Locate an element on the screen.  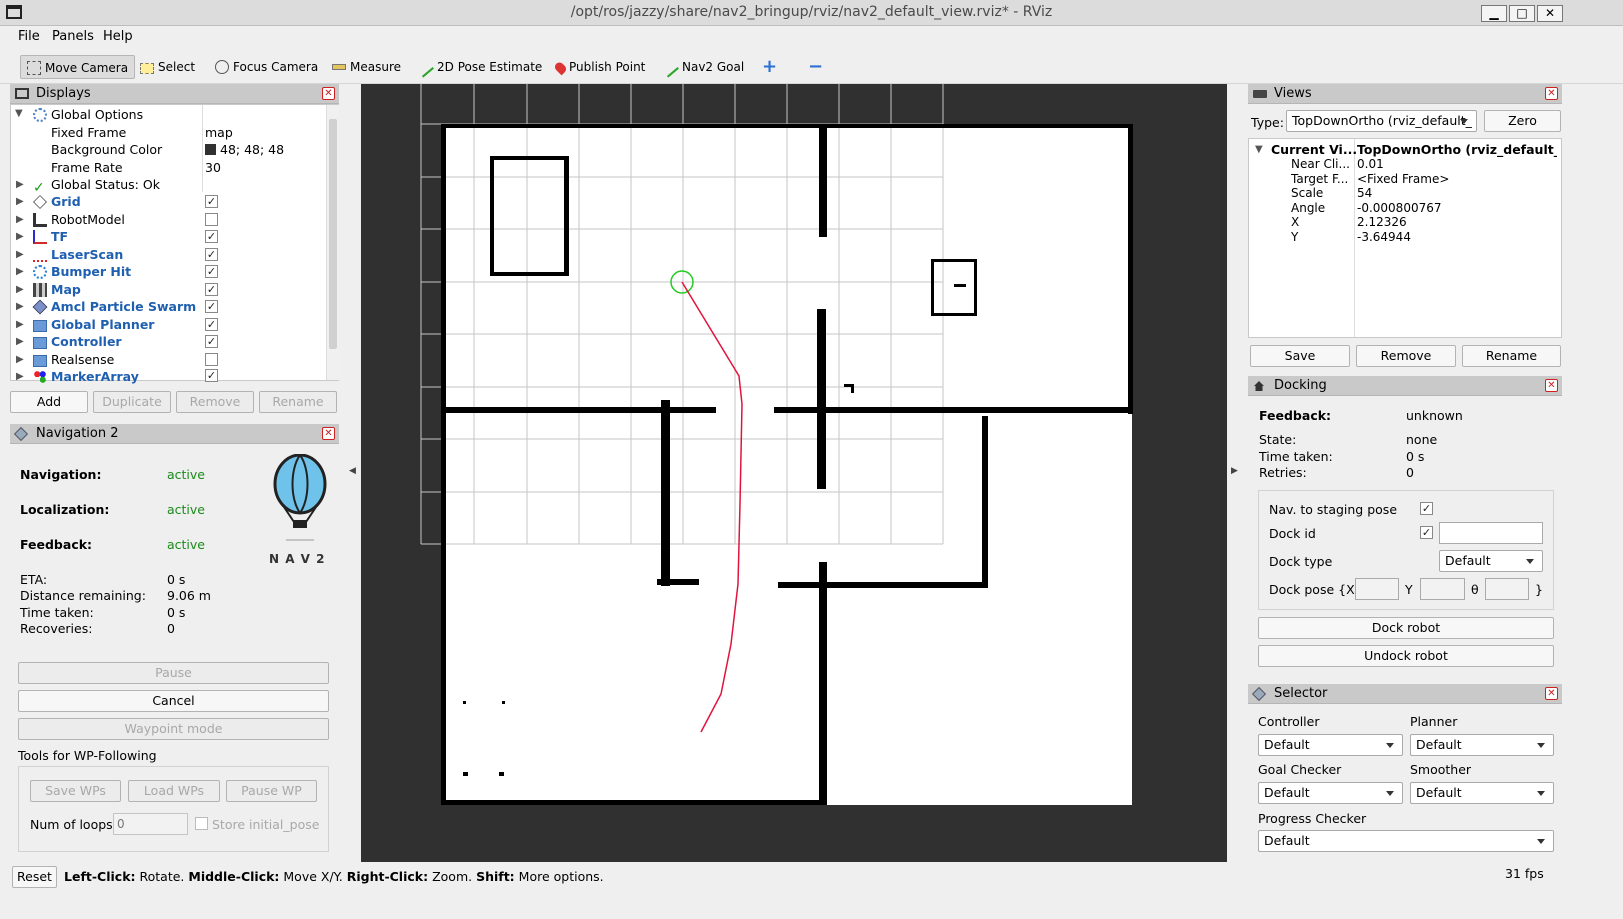
pause-button: Pause is located at coordinates (173, 673).